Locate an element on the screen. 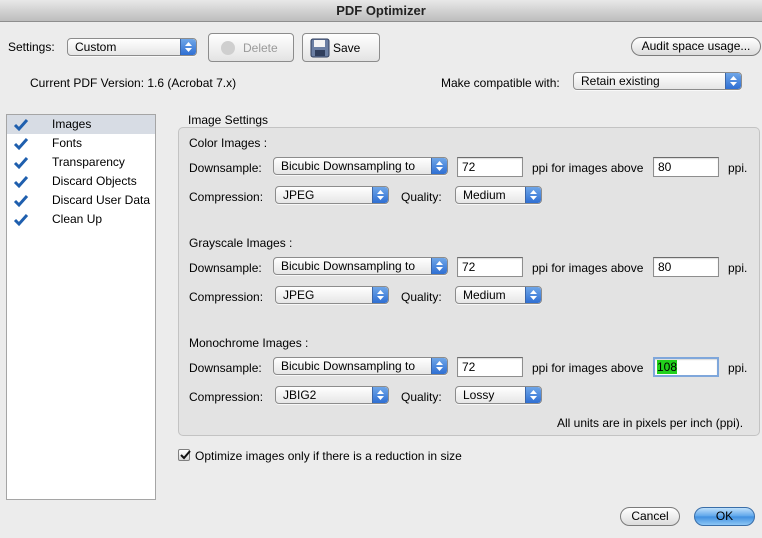 The height and width of the screenshot is (538, 762). mono-downsample-label: Downsample: is located at coordinates (225, 368).